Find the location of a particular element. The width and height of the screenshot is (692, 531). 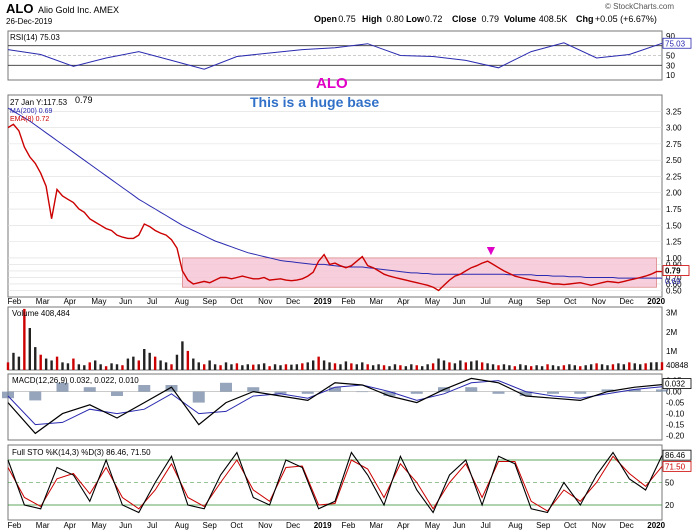

sto-xlabel-20: Oct is located at coordinates (570, 525).